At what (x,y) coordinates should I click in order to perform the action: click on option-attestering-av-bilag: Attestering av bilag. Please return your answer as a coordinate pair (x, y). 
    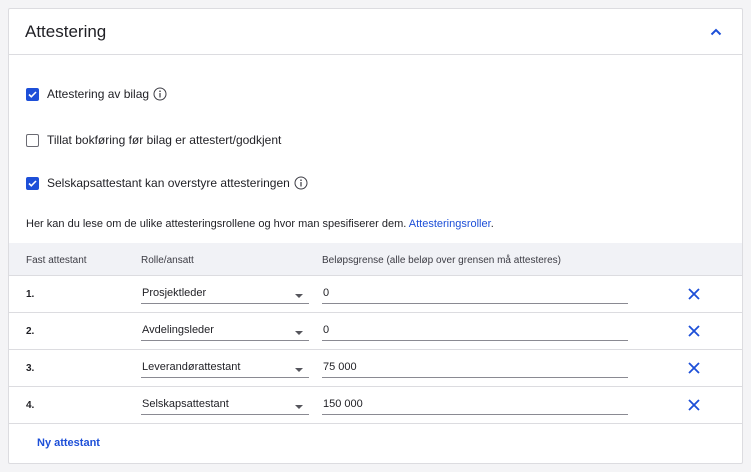
    Looking at the image, I should click on (96, 94).